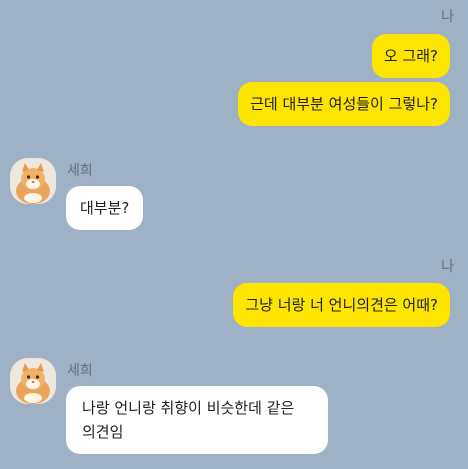  I want to click on friend-message-bubble: 대부분?, so click(105, 208).